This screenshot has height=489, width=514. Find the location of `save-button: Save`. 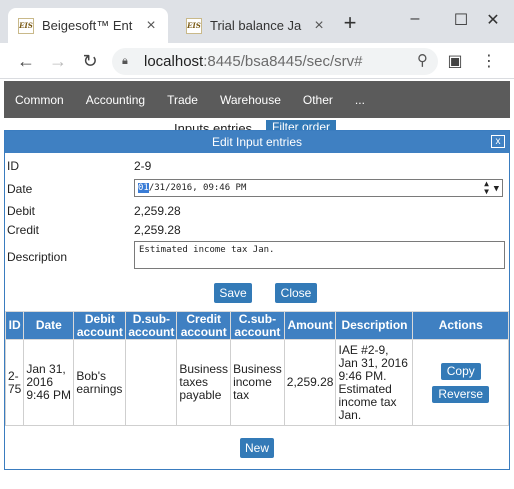

save-button: Save is located at coordinates (233, 293).